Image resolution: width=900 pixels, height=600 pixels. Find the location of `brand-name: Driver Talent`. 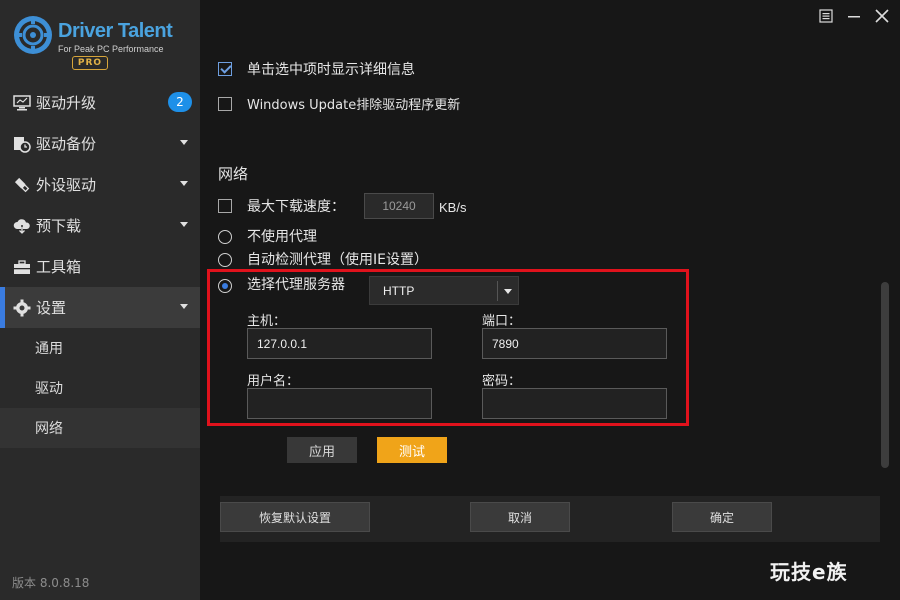

brand-name: Driver Talent is located at coordinates (115, 31).